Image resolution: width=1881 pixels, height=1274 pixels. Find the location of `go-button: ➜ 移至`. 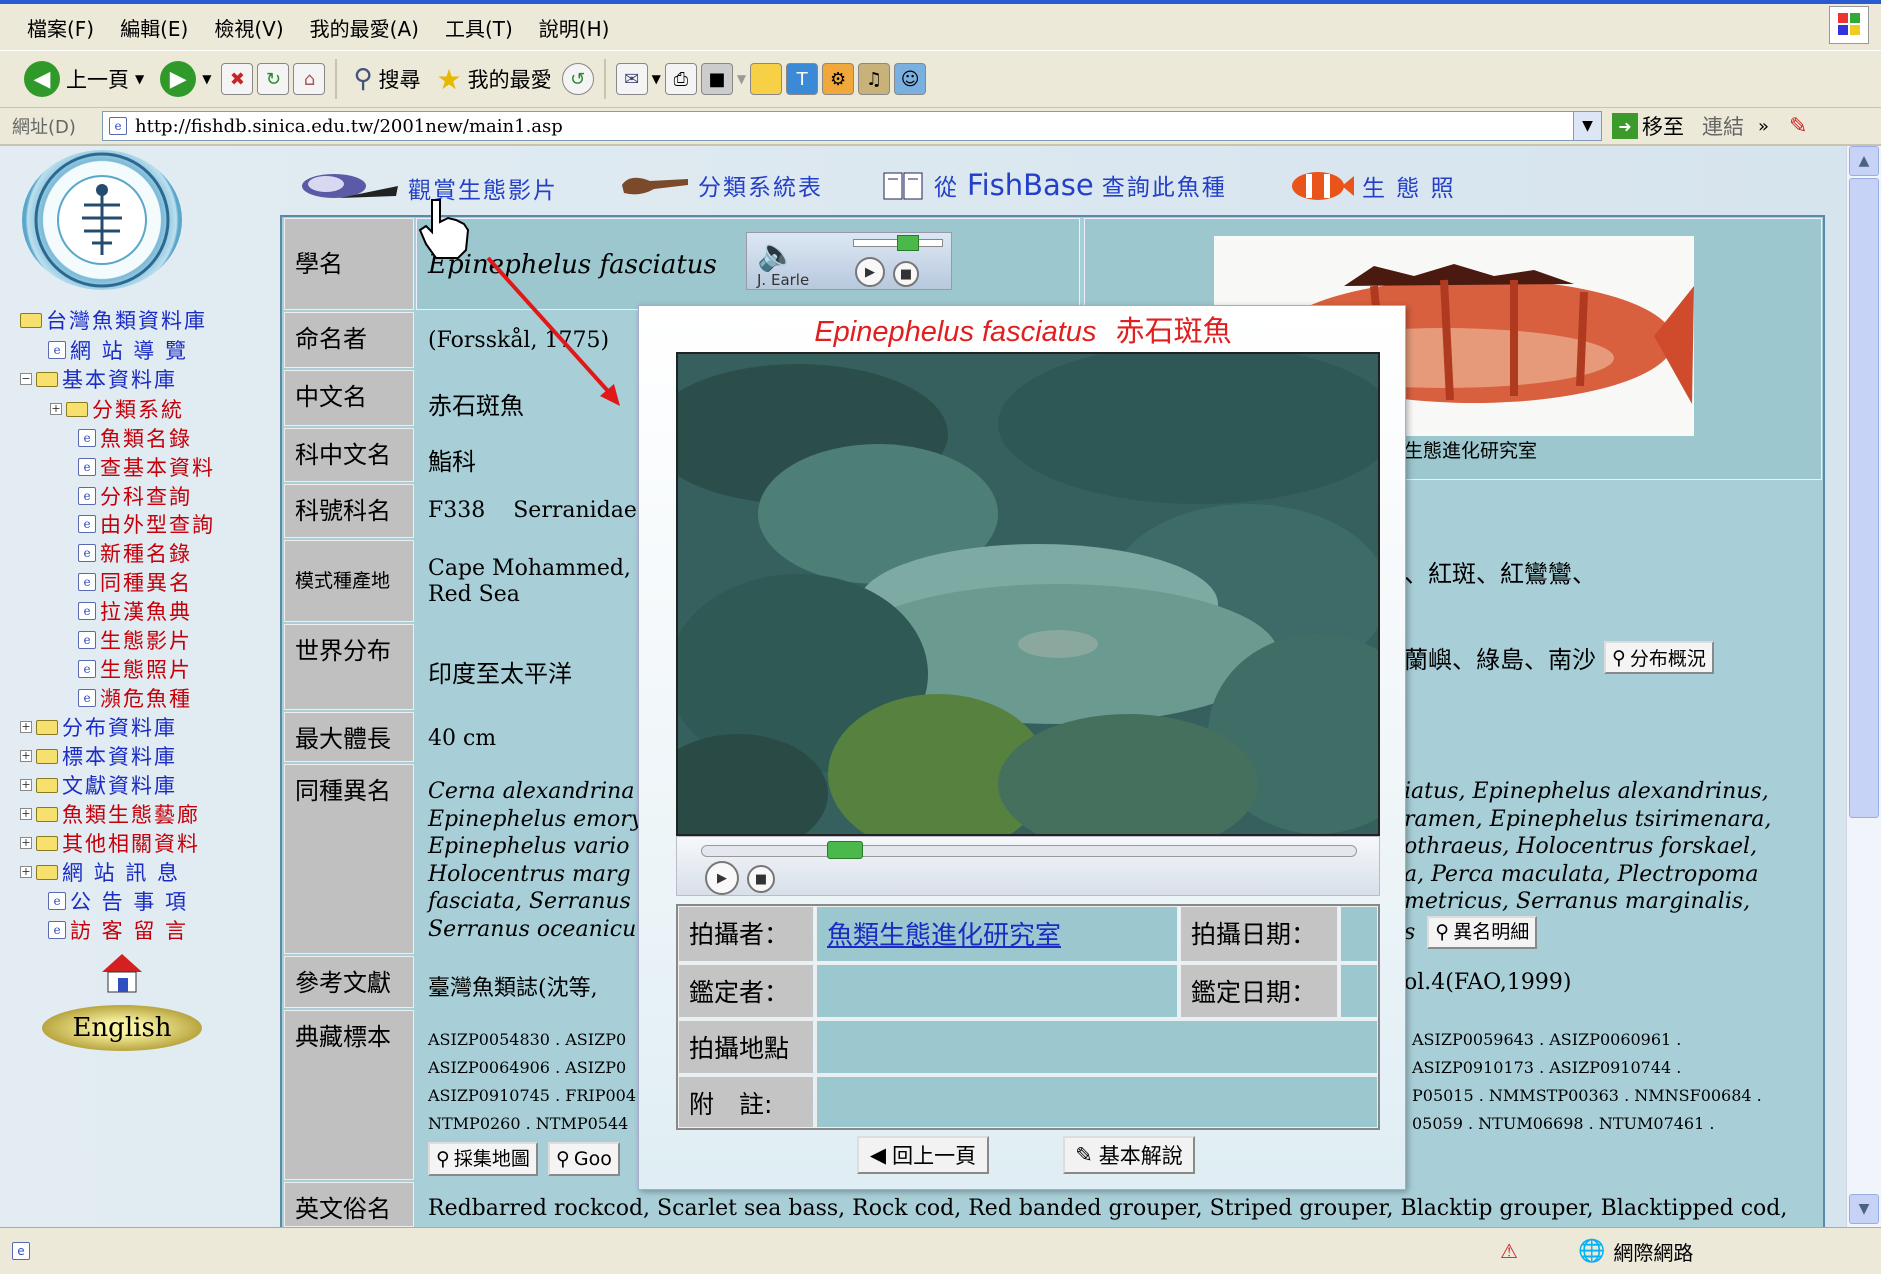

go-button: ➜ 移至 is located at coordinates (1648, 126).